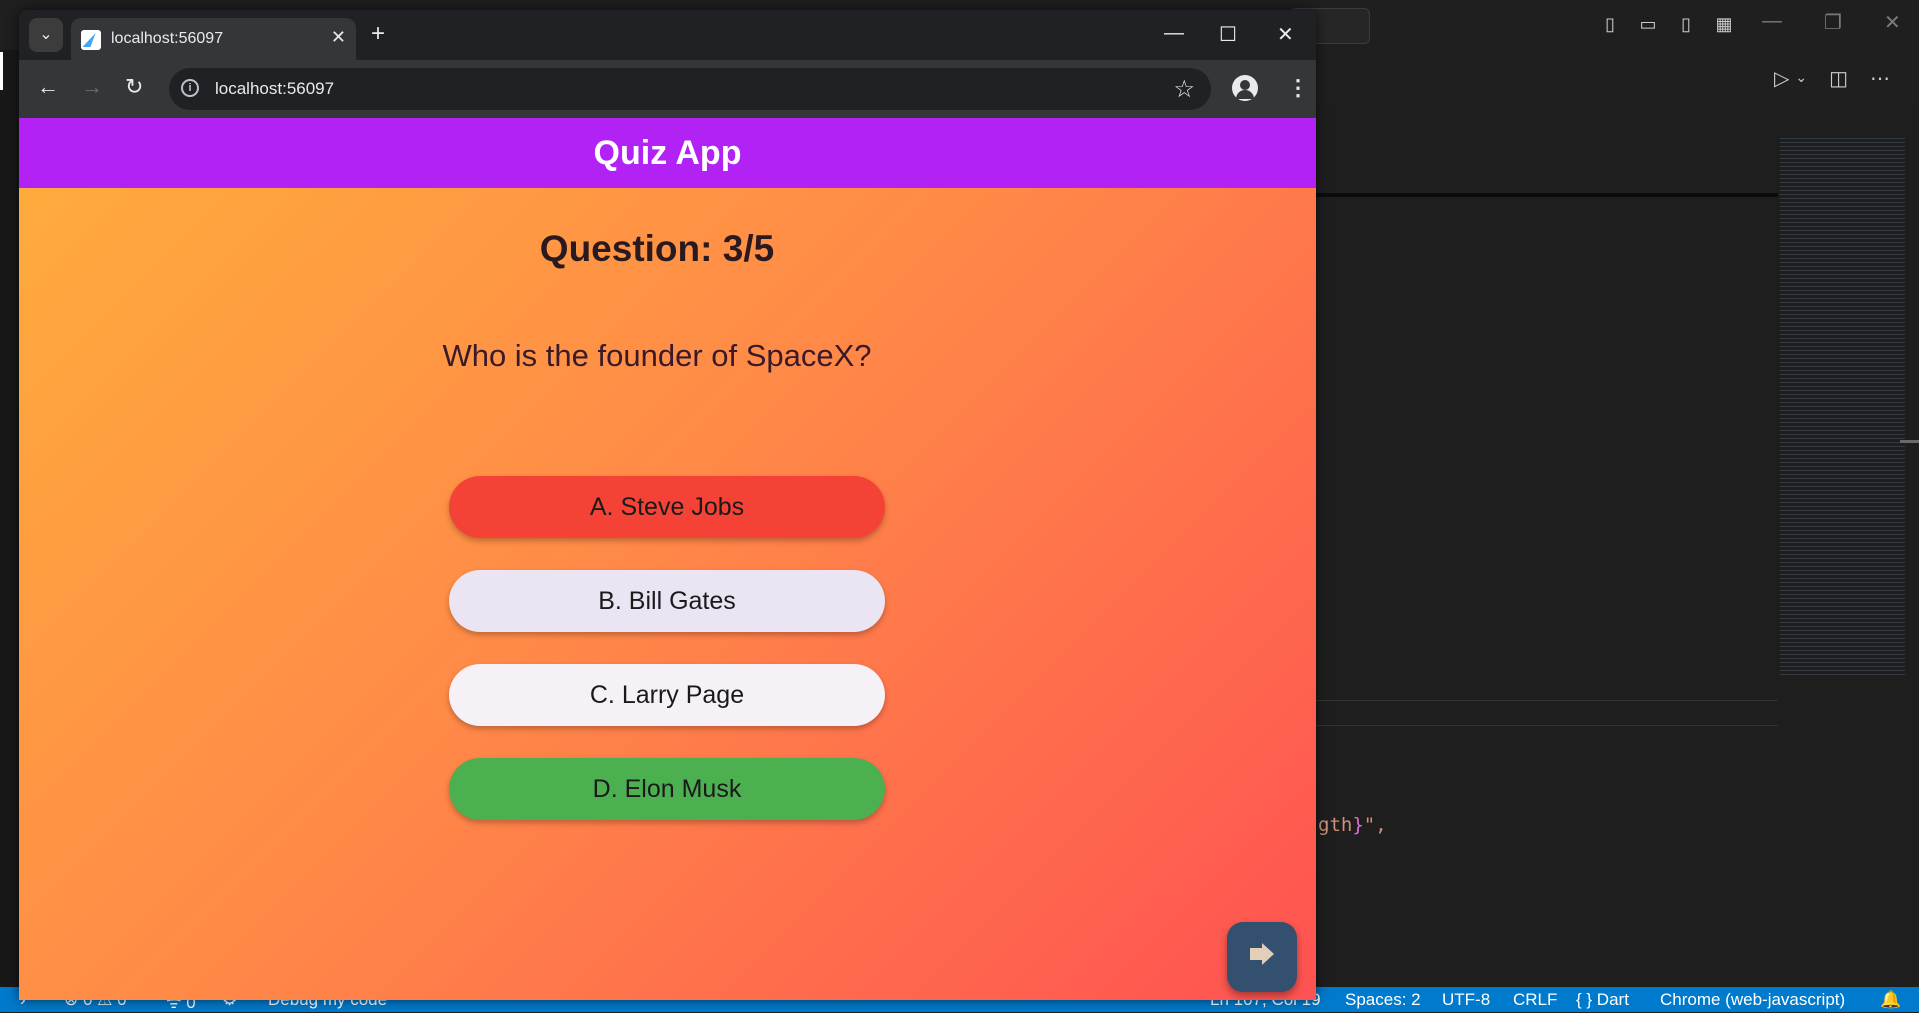 The height and width of the screenshot is (1013, 1919). What do you see at coordinates (1285, 34) in the screenshot?
I see `close-window-icon: ✕` at bounding box center [1285, 34].